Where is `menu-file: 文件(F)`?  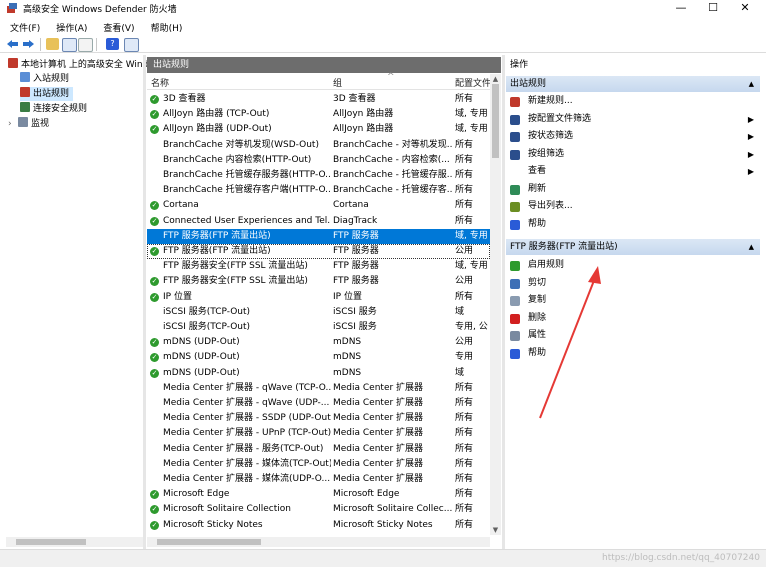
menu-file: 文件(F) is located at coordinates (23, 26).